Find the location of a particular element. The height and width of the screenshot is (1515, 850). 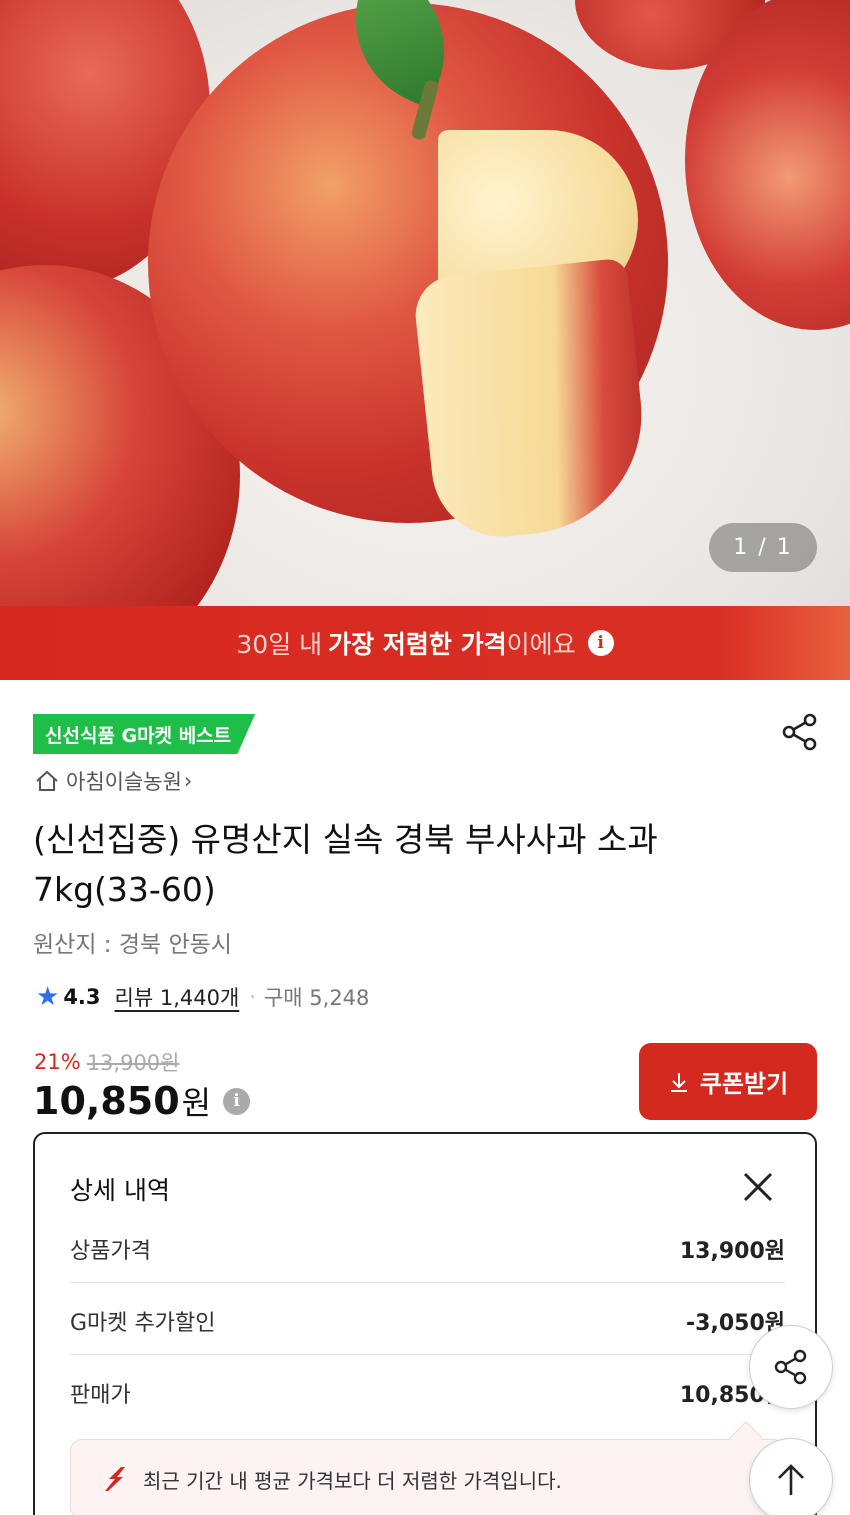

review-count-link: 리뷰 1,440개 is located at coordinates (177, 997).